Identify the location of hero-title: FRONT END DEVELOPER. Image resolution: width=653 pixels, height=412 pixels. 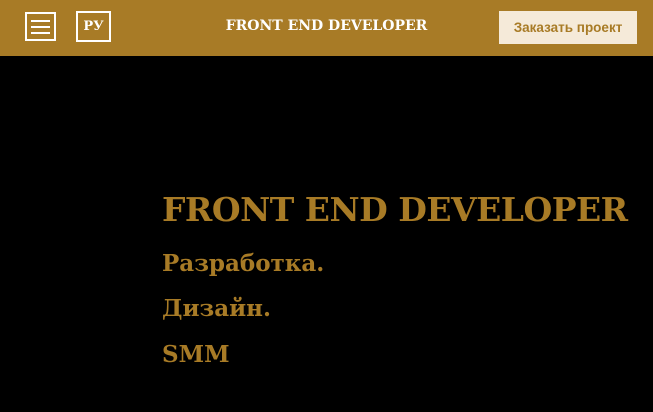
(395, 209).